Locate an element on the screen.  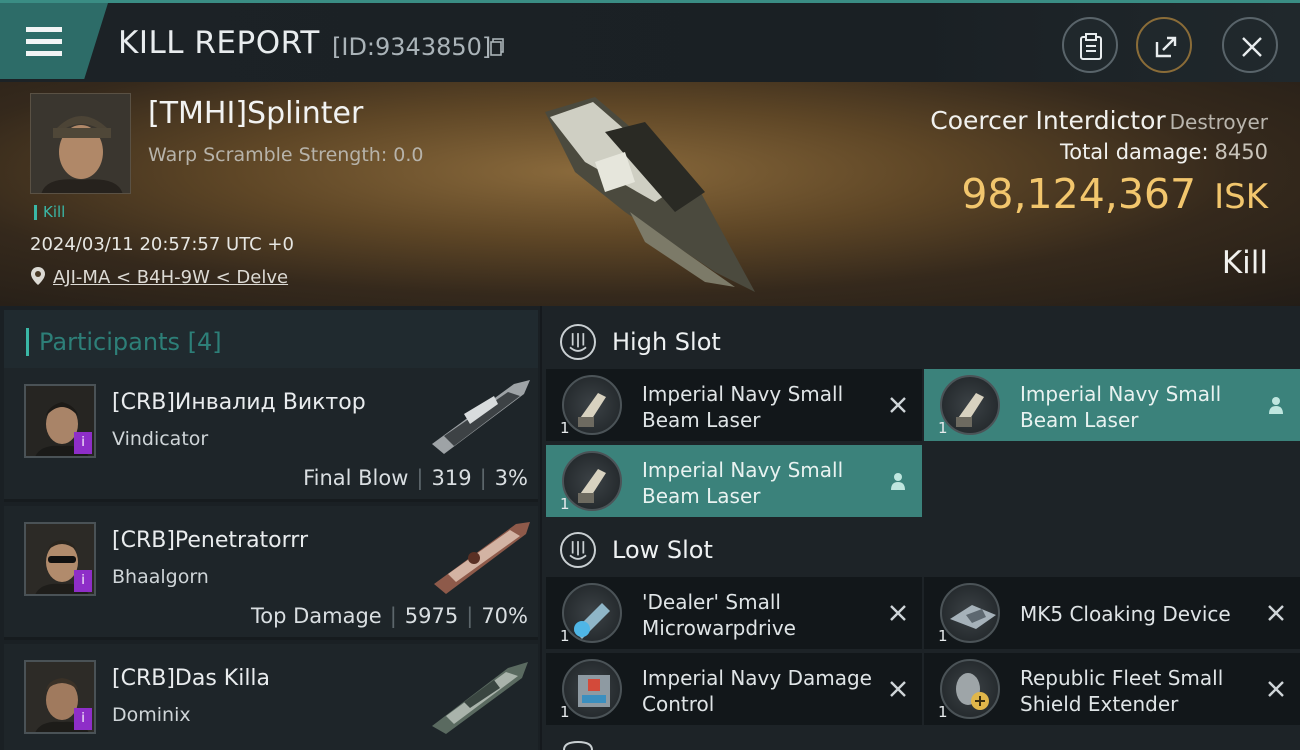
participants-count: [4] is located at coordinates (204, 342).